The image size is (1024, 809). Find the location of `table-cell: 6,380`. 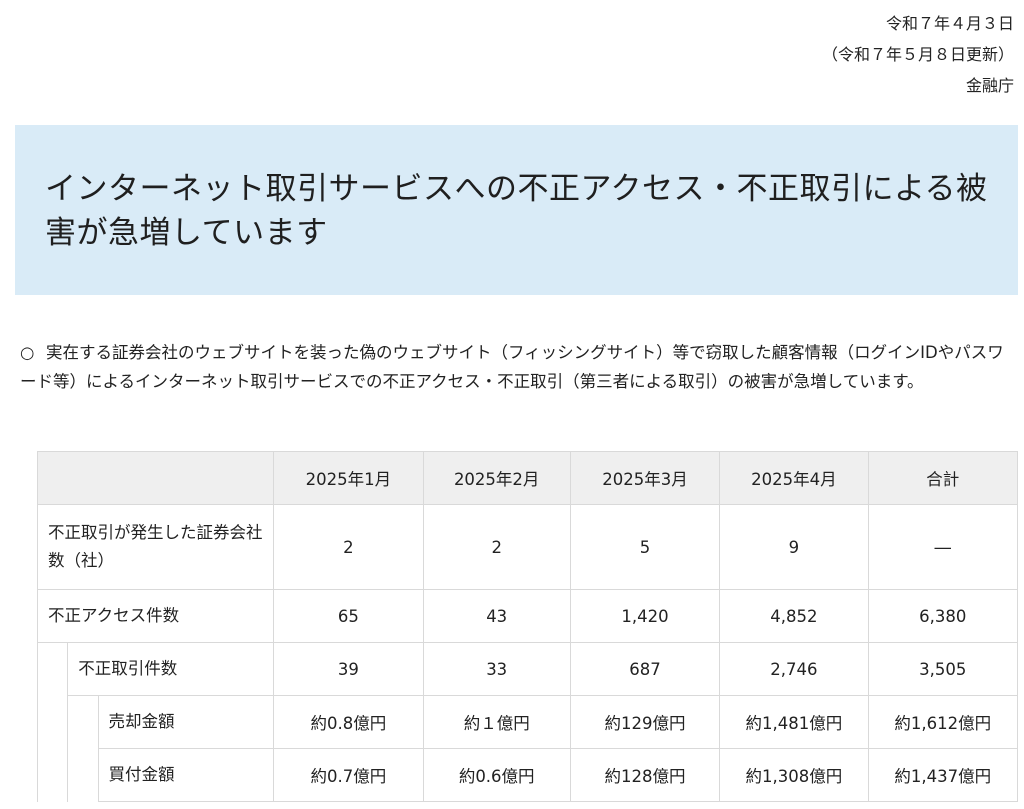

table-cell: 6,380 is located at coordinates (943, 616).